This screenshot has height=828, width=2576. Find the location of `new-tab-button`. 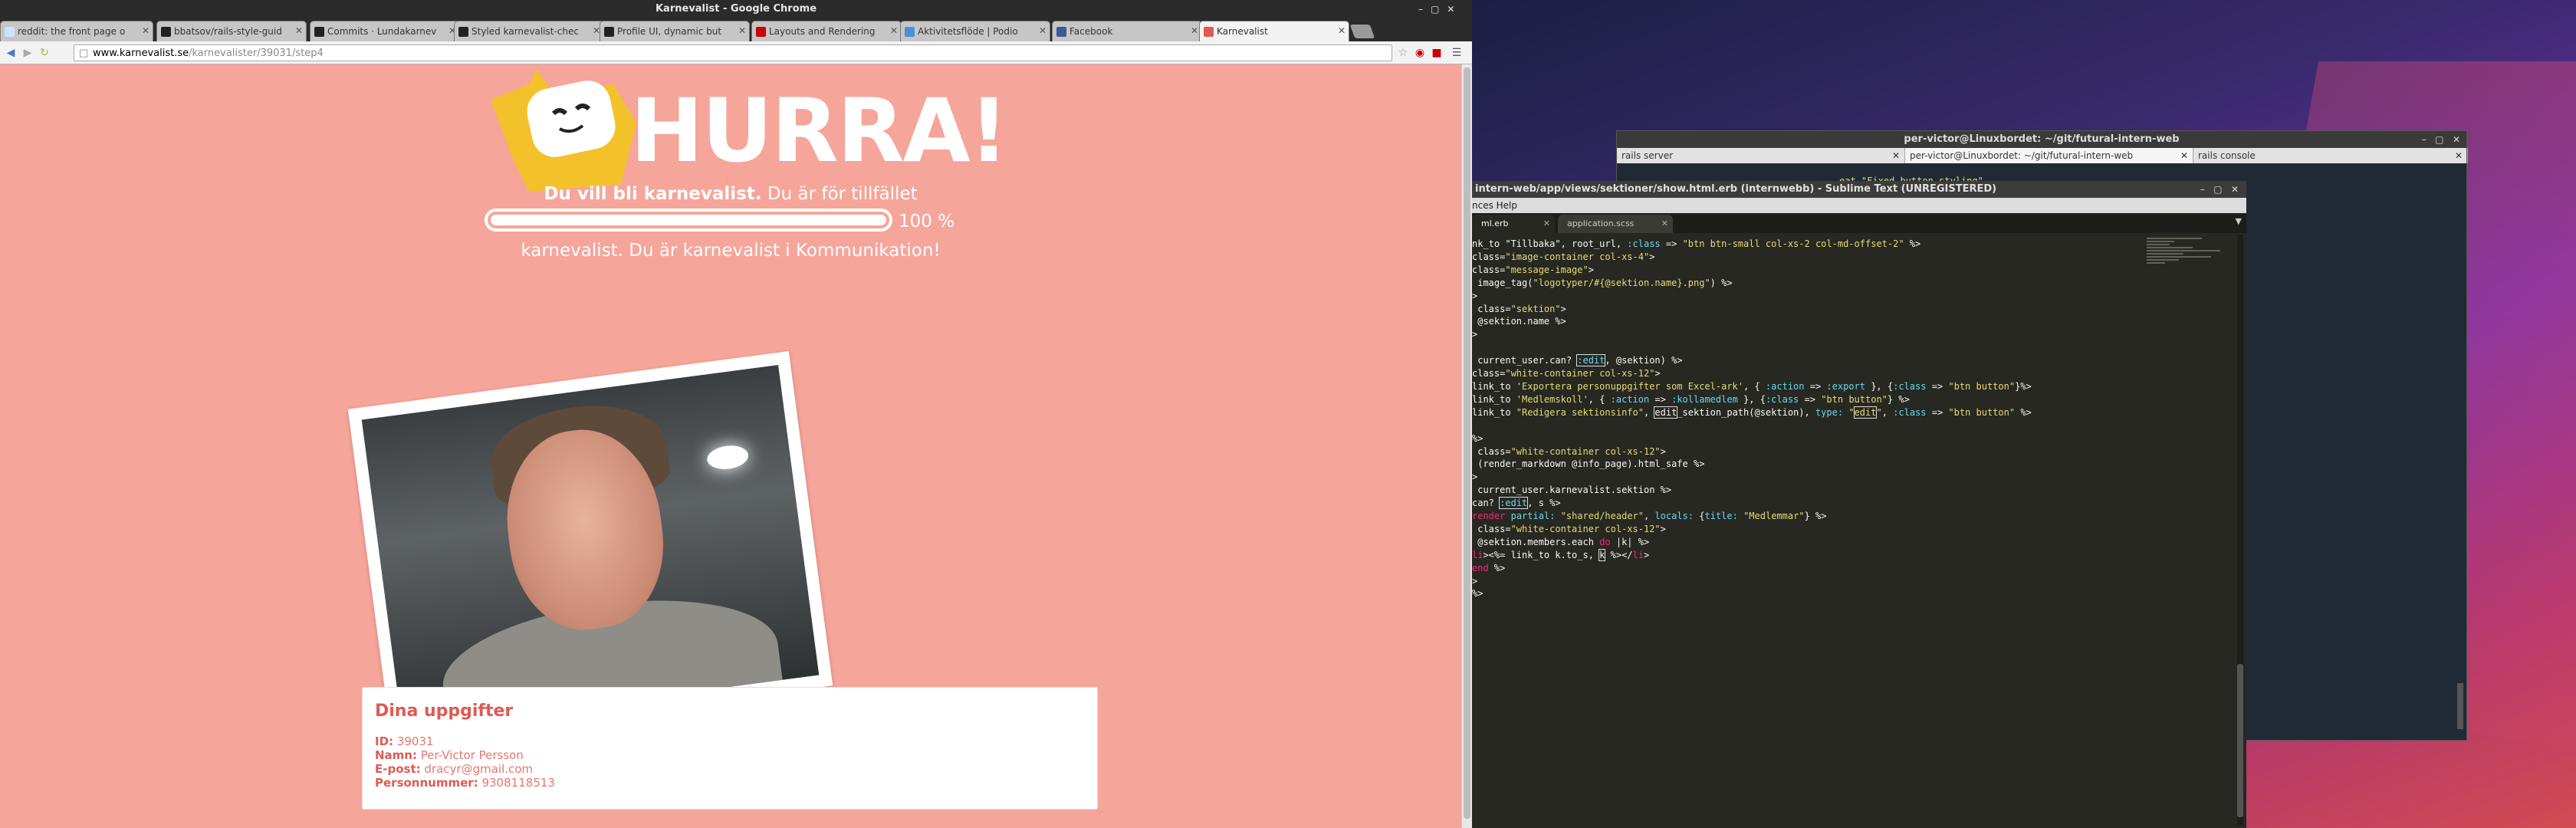

new-tab-button is located at coordinates (1362, 32).